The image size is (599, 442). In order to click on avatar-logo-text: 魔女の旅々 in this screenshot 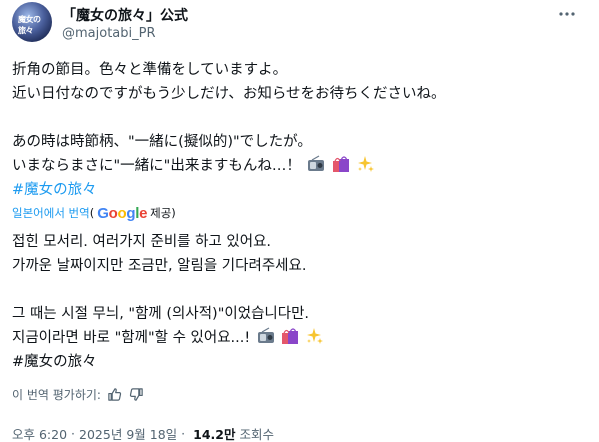, I will do `click(29, 25)`.